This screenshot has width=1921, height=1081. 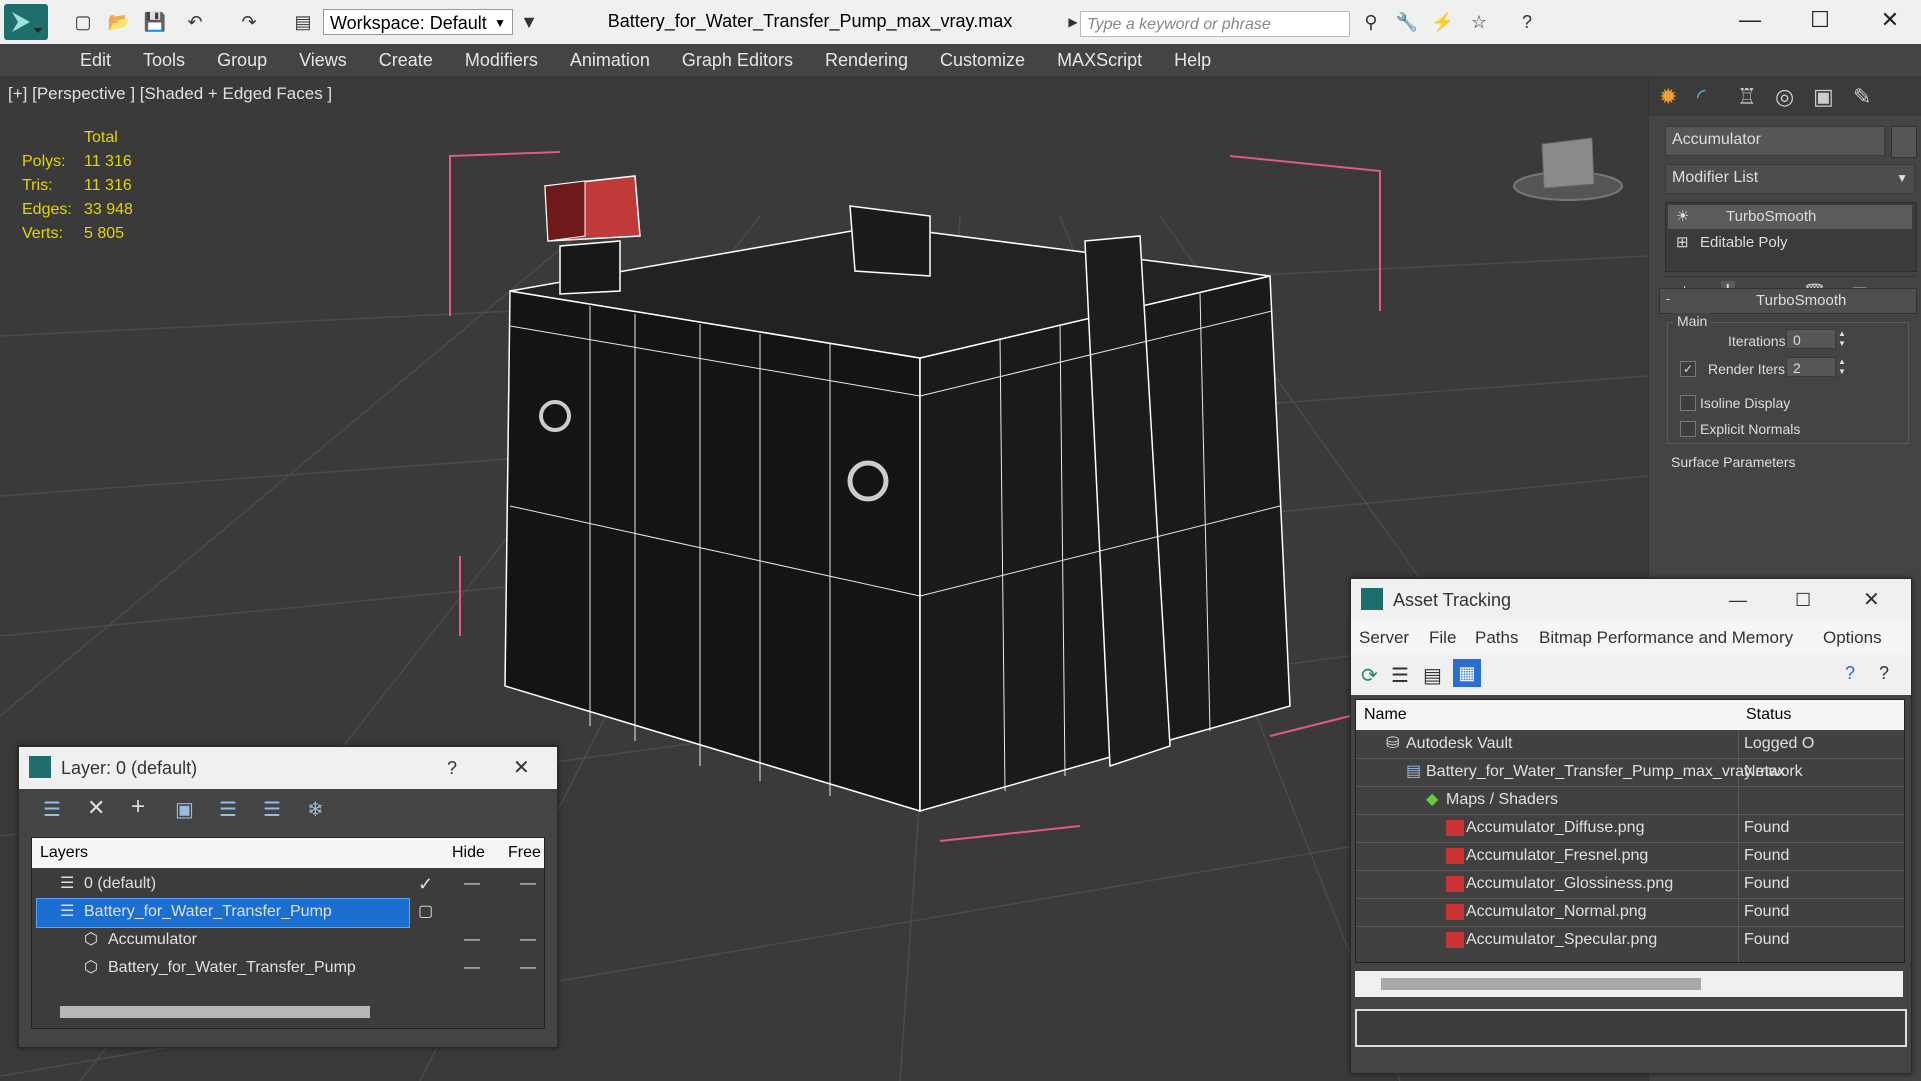 I want to click on vault-settings-icon: ?, so click(x=1884, y=673).